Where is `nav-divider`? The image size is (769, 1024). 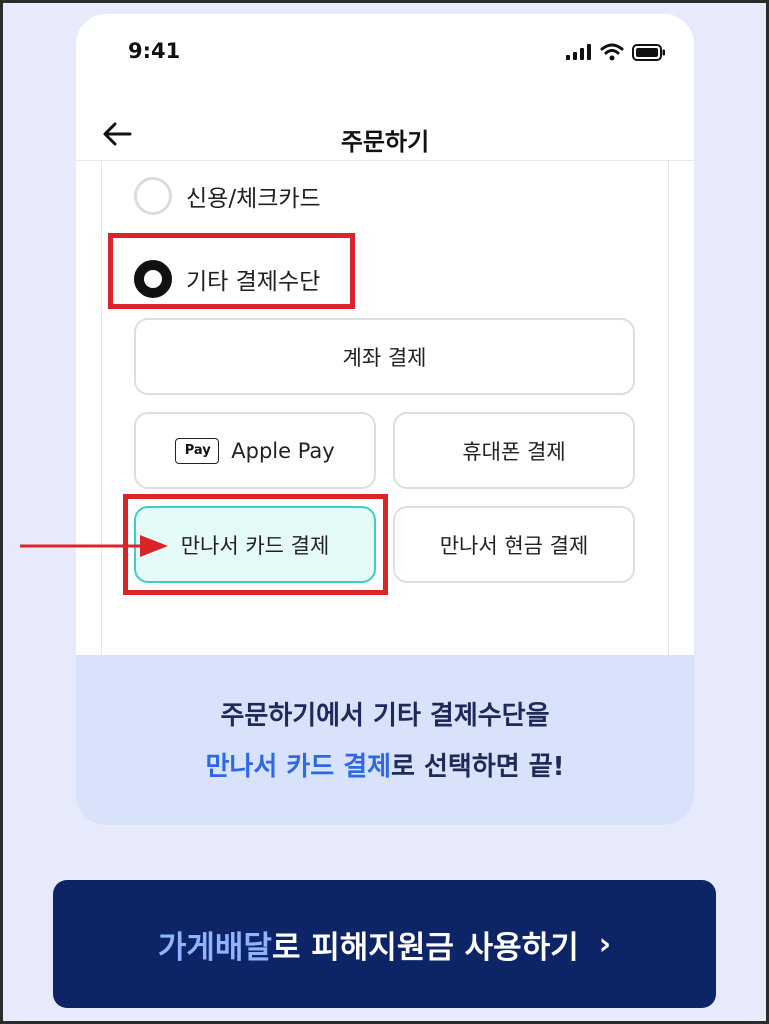 nav-divider is located at coordinates (385, 160).